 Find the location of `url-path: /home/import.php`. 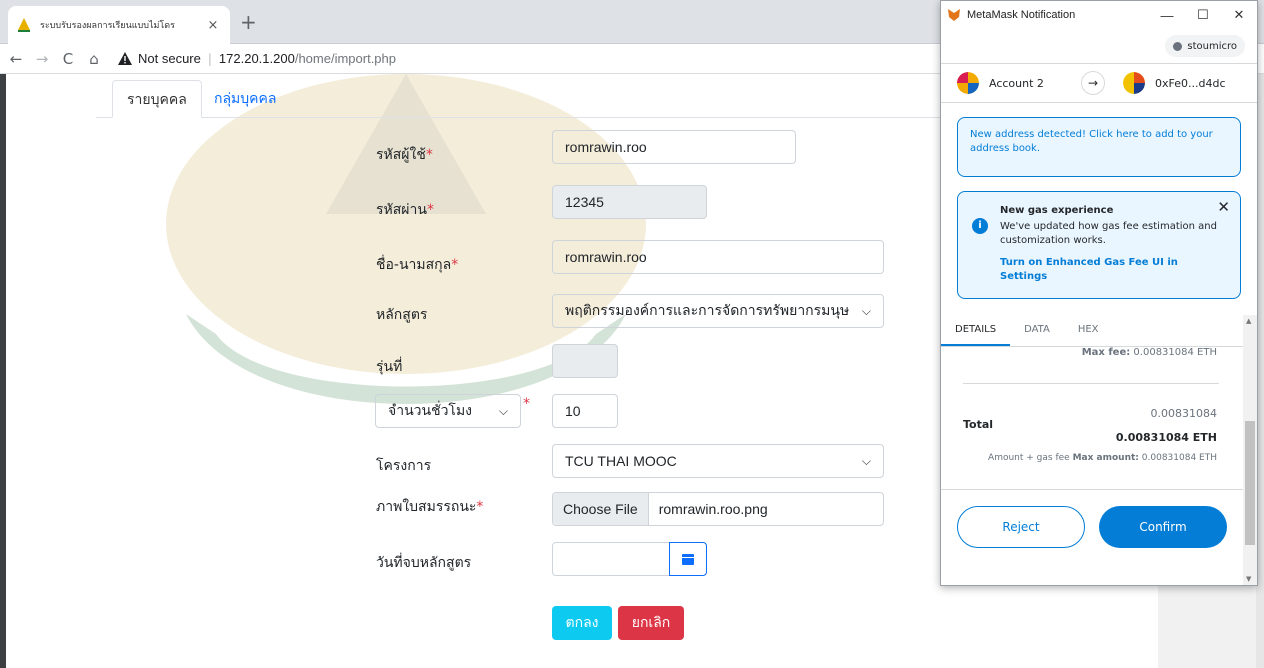

url-path: /home/import.php is located at coordinates (345, 58).